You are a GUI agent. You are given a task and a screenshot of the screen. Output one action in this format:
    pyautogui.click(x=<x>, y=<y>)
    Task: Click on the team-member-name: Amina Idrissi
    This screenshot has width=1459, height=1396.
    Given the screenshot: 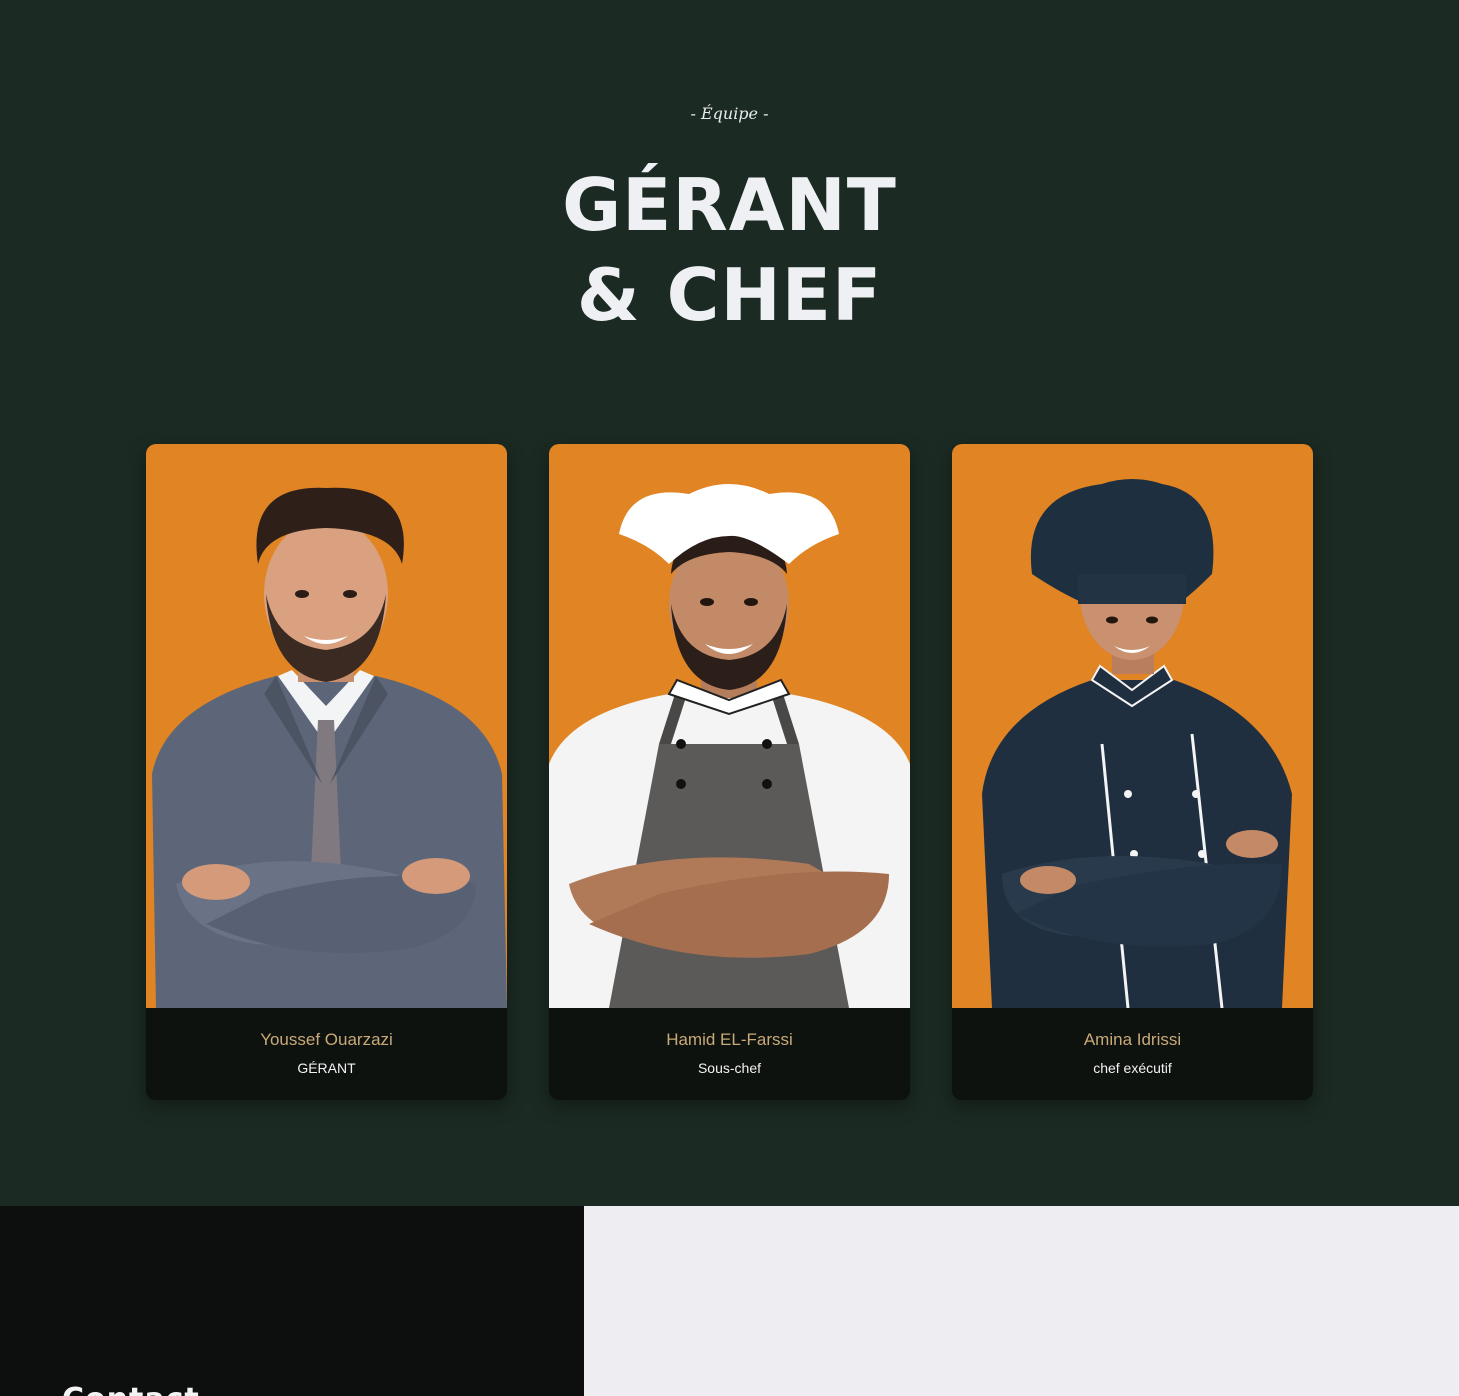 What is the action you would take?
    pyautogui.click(x=1132, y=1039)
    